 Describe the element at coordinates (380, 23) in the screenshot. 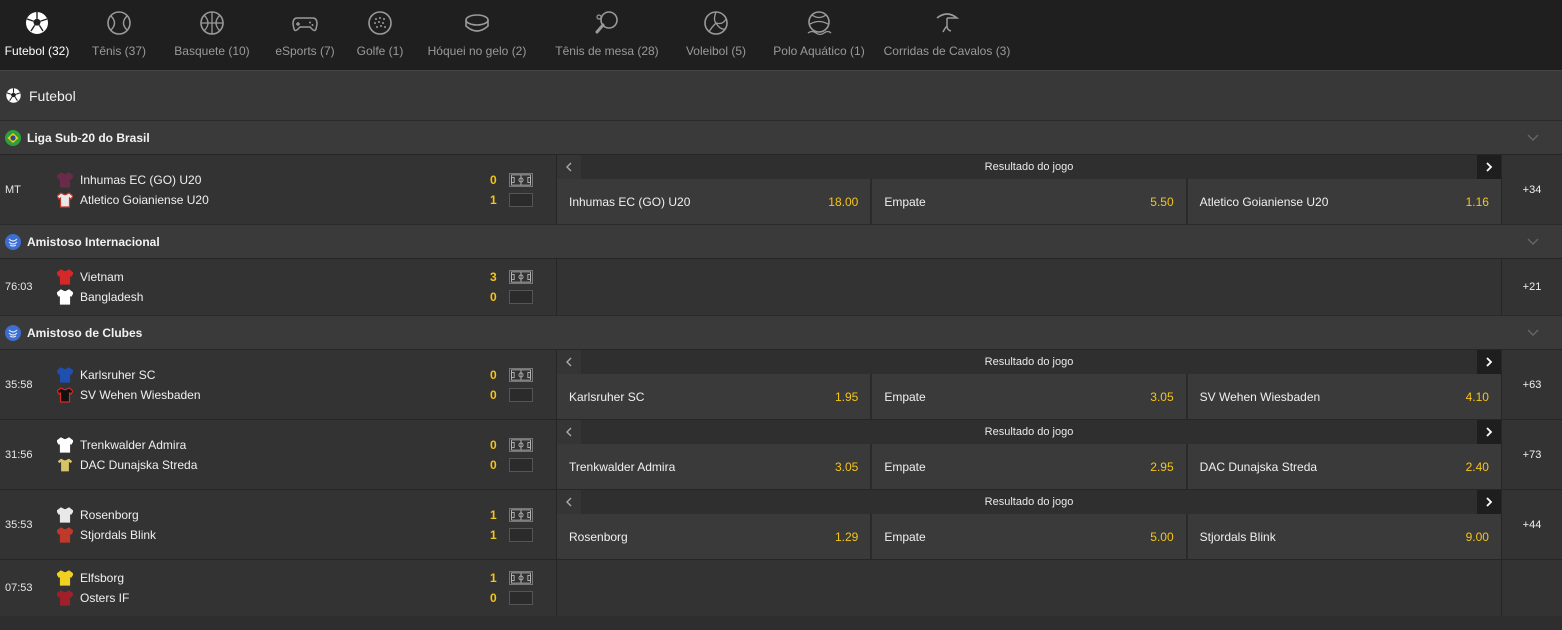

I see `golf-ball-icon` at that location.